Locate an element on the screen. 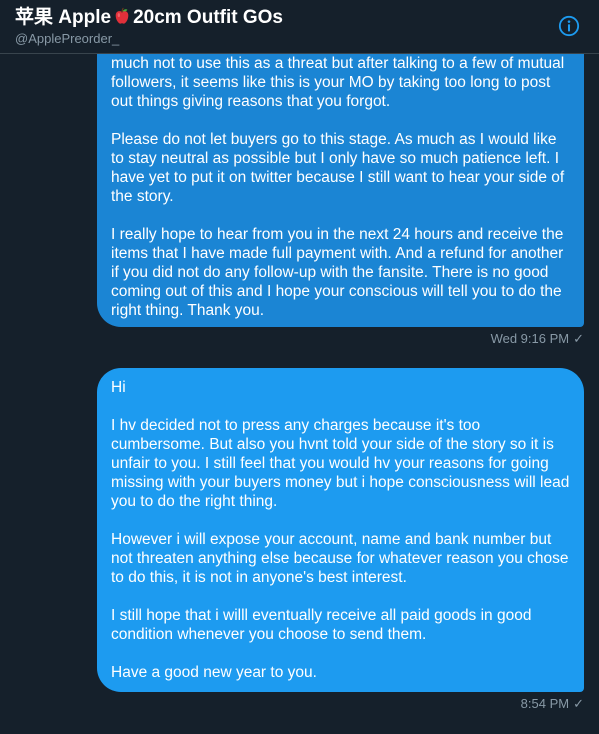 This screenshot has height=734, width=599. title-suffix: 20cm Outfit GOs is located at coordinates (208, 17).